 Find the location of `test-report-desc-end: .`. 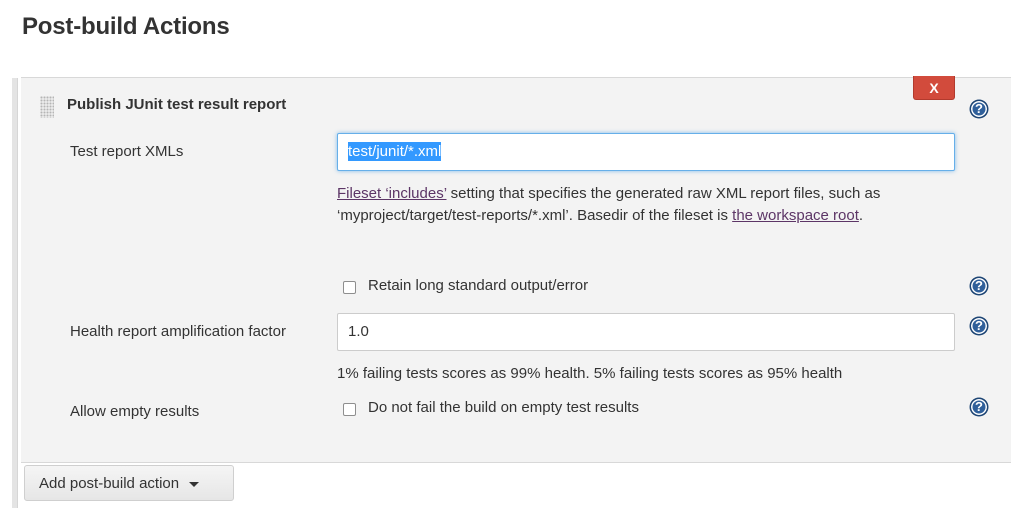

test-report-desc-end: . is located at coordinates (861, 215).